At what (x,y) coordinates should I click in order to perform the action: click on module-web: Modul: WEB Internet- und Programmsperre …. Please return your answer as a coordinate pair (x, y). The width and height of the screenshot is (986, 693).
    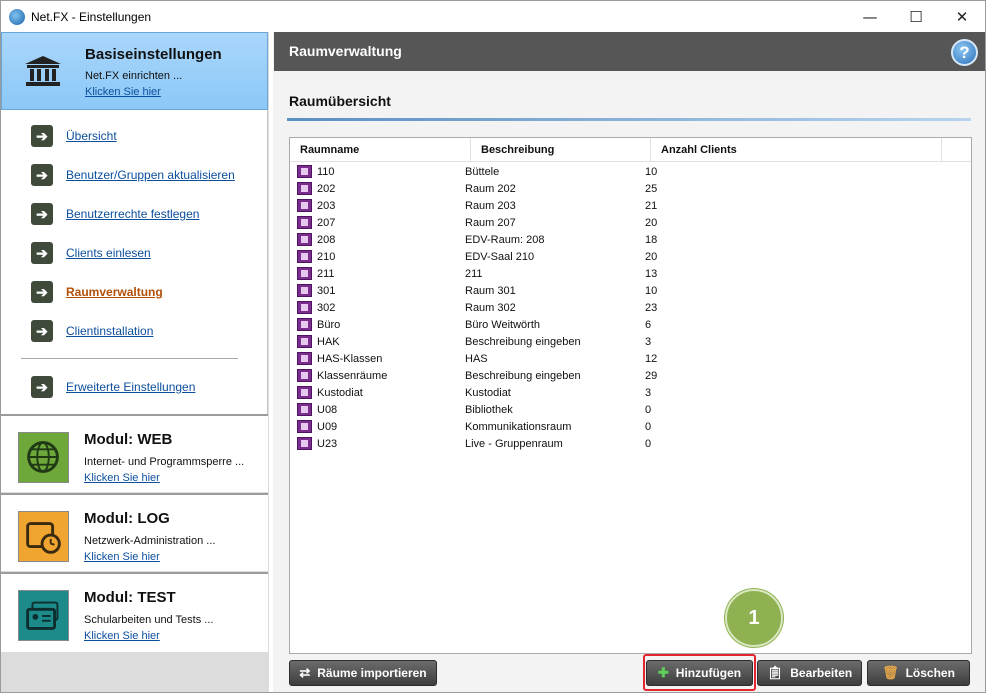
    Looking at the image, I should click on (134, 453).